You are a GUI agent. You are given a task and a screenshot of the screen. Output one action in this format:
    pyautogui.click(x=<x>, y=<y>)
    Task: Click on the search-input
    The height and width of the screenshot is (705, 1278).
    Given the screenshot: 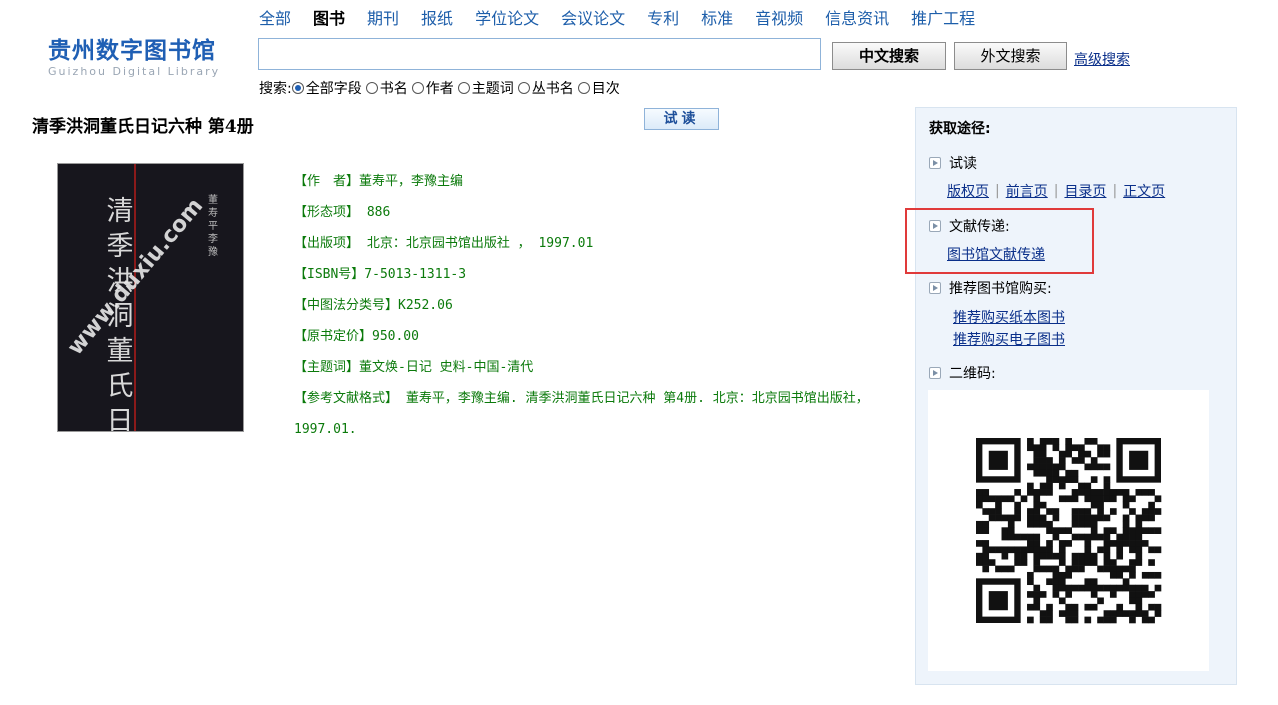 What is the action you would take?
    pyautogui.click(x=539, y=54)
    